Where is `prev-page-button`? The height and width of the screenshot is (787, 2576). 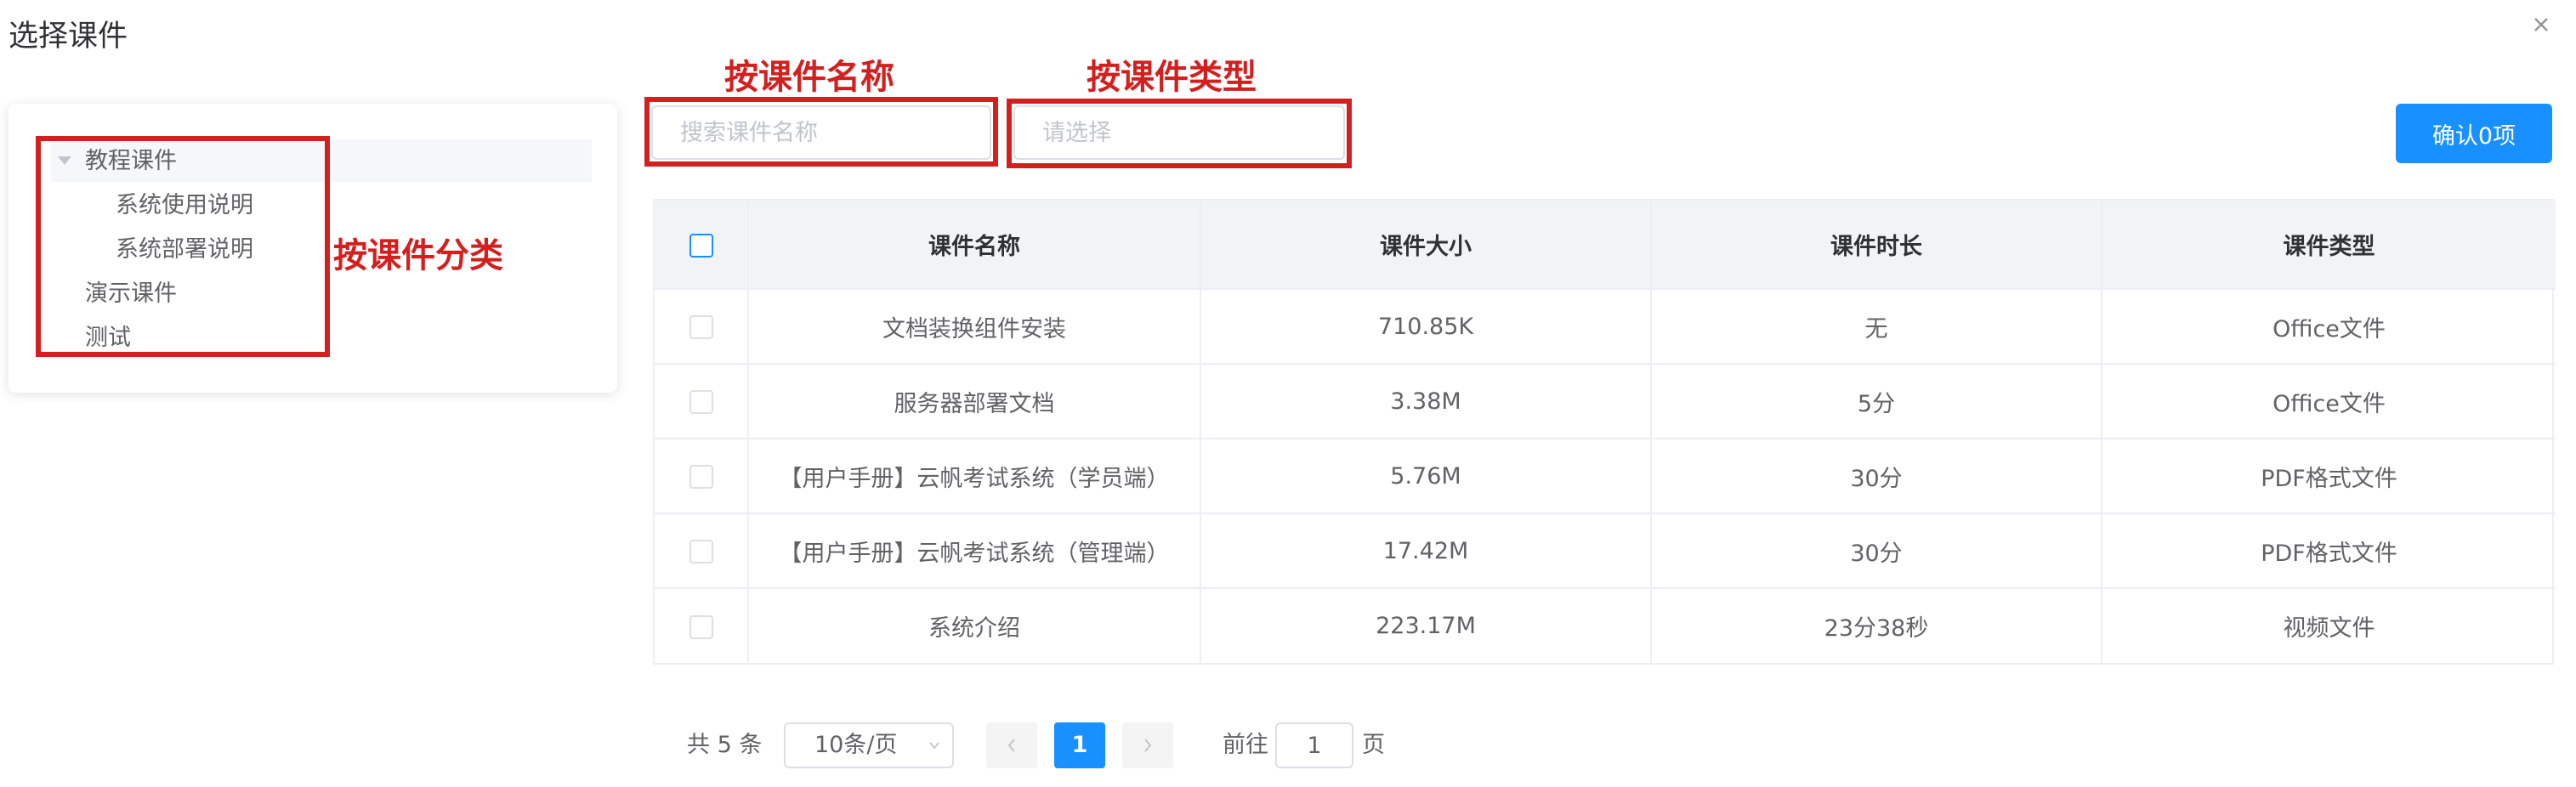
prev-page-button is located at coordinates (1012, 745).